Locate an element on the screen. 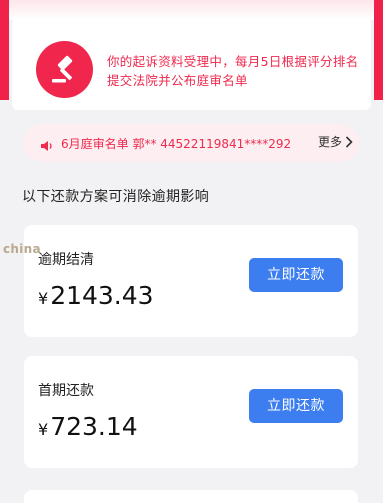 This screenshot has width=383, height=503. watermark: china is located at coordinates (22, 249).